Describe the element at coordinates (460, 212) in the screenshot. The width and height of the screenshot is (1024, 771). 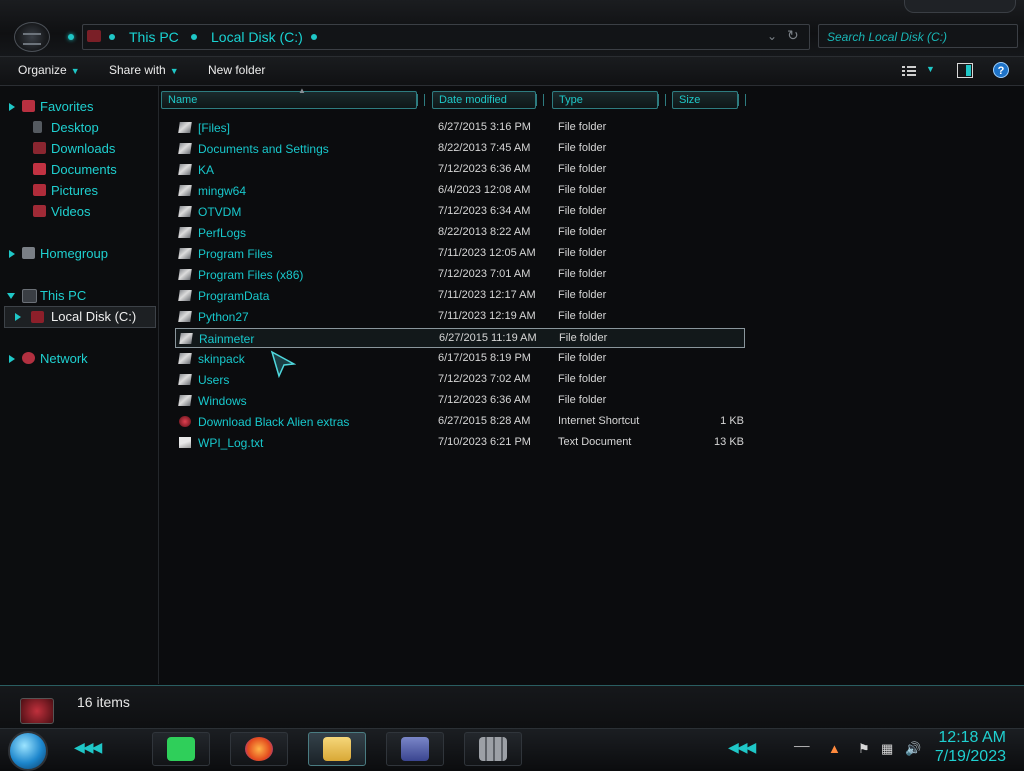
I see `table-row: OTVDM 7/12/2023 6:34 AM File folder` at that location.